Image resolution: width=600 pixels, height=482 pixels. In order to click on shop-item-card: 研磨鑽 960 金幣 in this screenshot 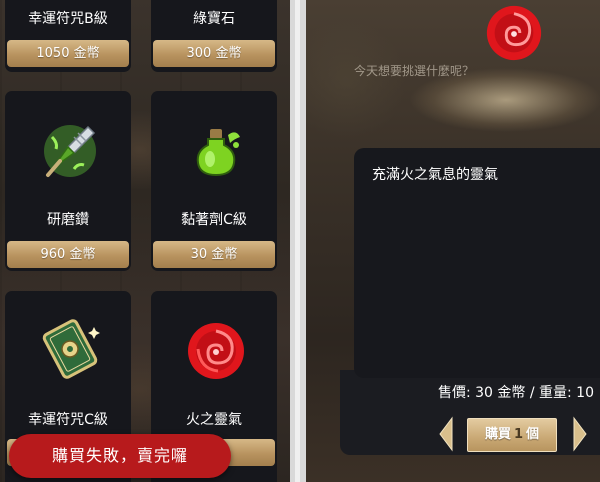, I will do `click(68, 181)`.